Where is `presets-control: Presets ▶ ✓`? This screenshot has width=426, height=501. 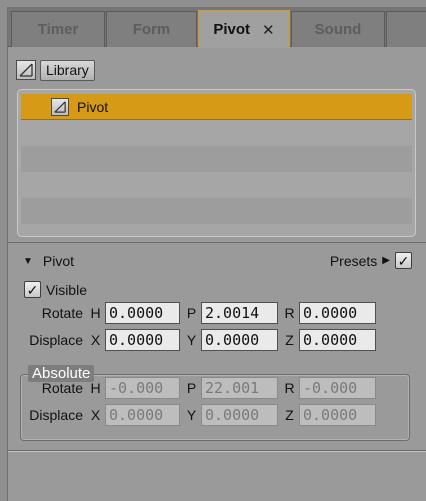
presets-control: Presets ▶ ✓ is located at coordinates (371, 260).